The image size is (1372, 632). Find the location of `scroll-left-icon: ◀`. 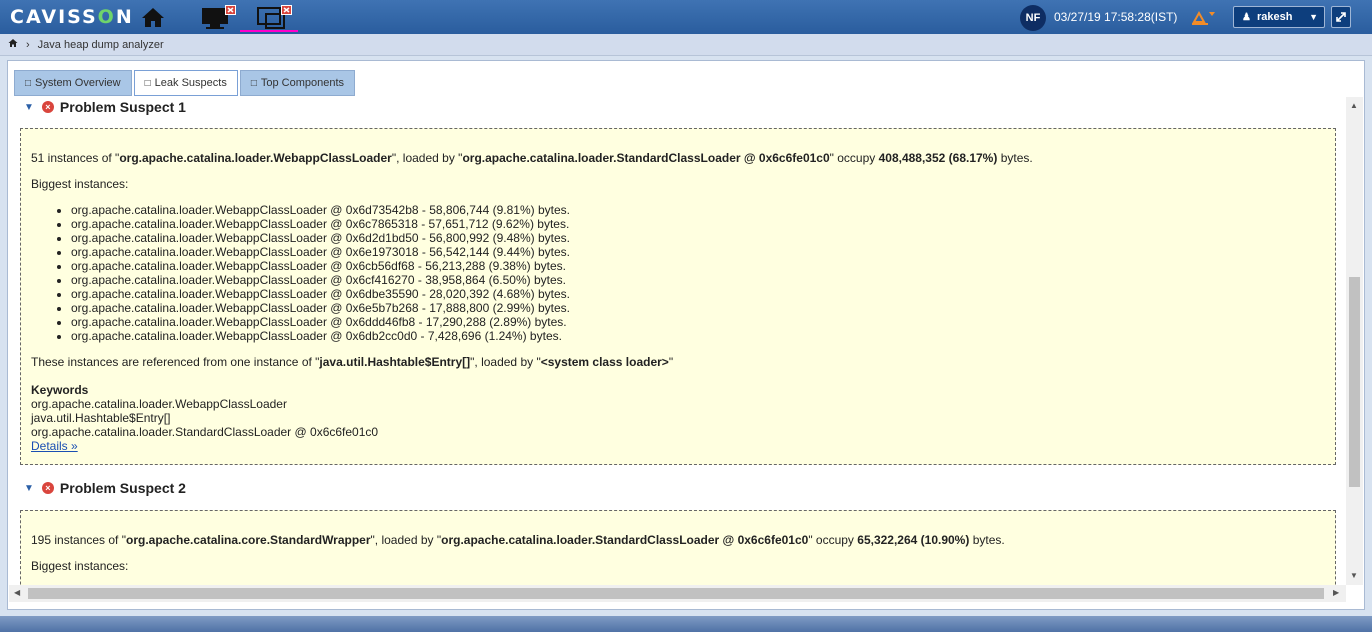

scroll-left-icon: ◀ is located at coordinates (17, 592).